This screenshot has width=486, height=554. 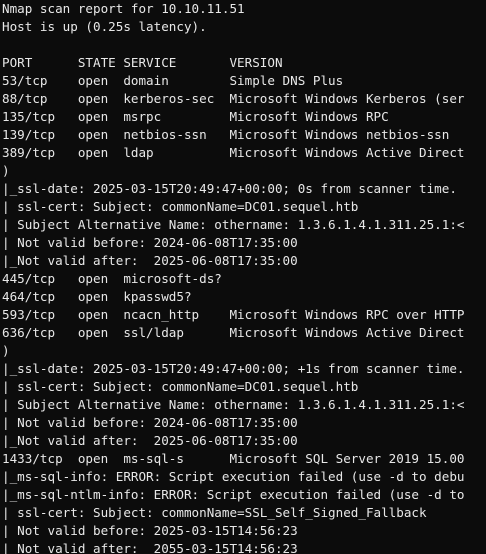 I want to click on host-status-line: Host is up (0.25s latency)., so click(x=104, y=26).